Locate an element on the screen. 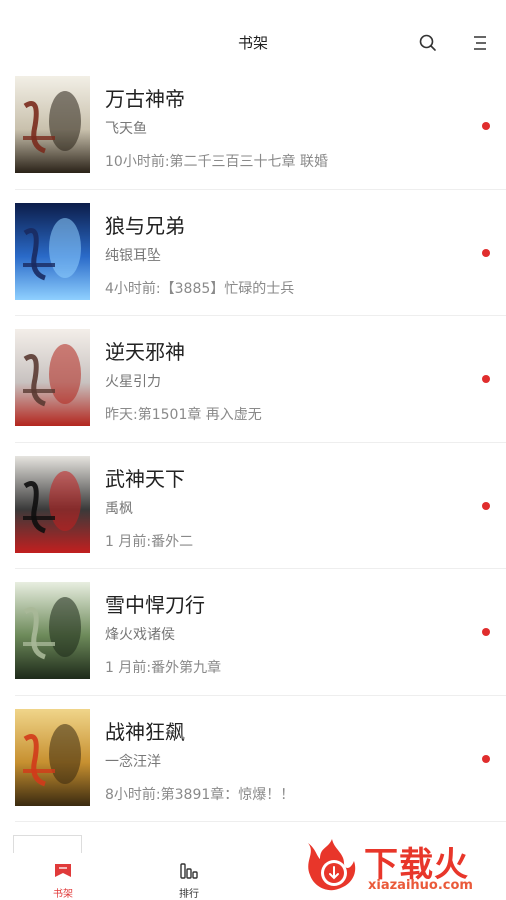 Image resolution: width=506 pixels, height=900 pixels. search-icon is located at coordinates (428, 43).